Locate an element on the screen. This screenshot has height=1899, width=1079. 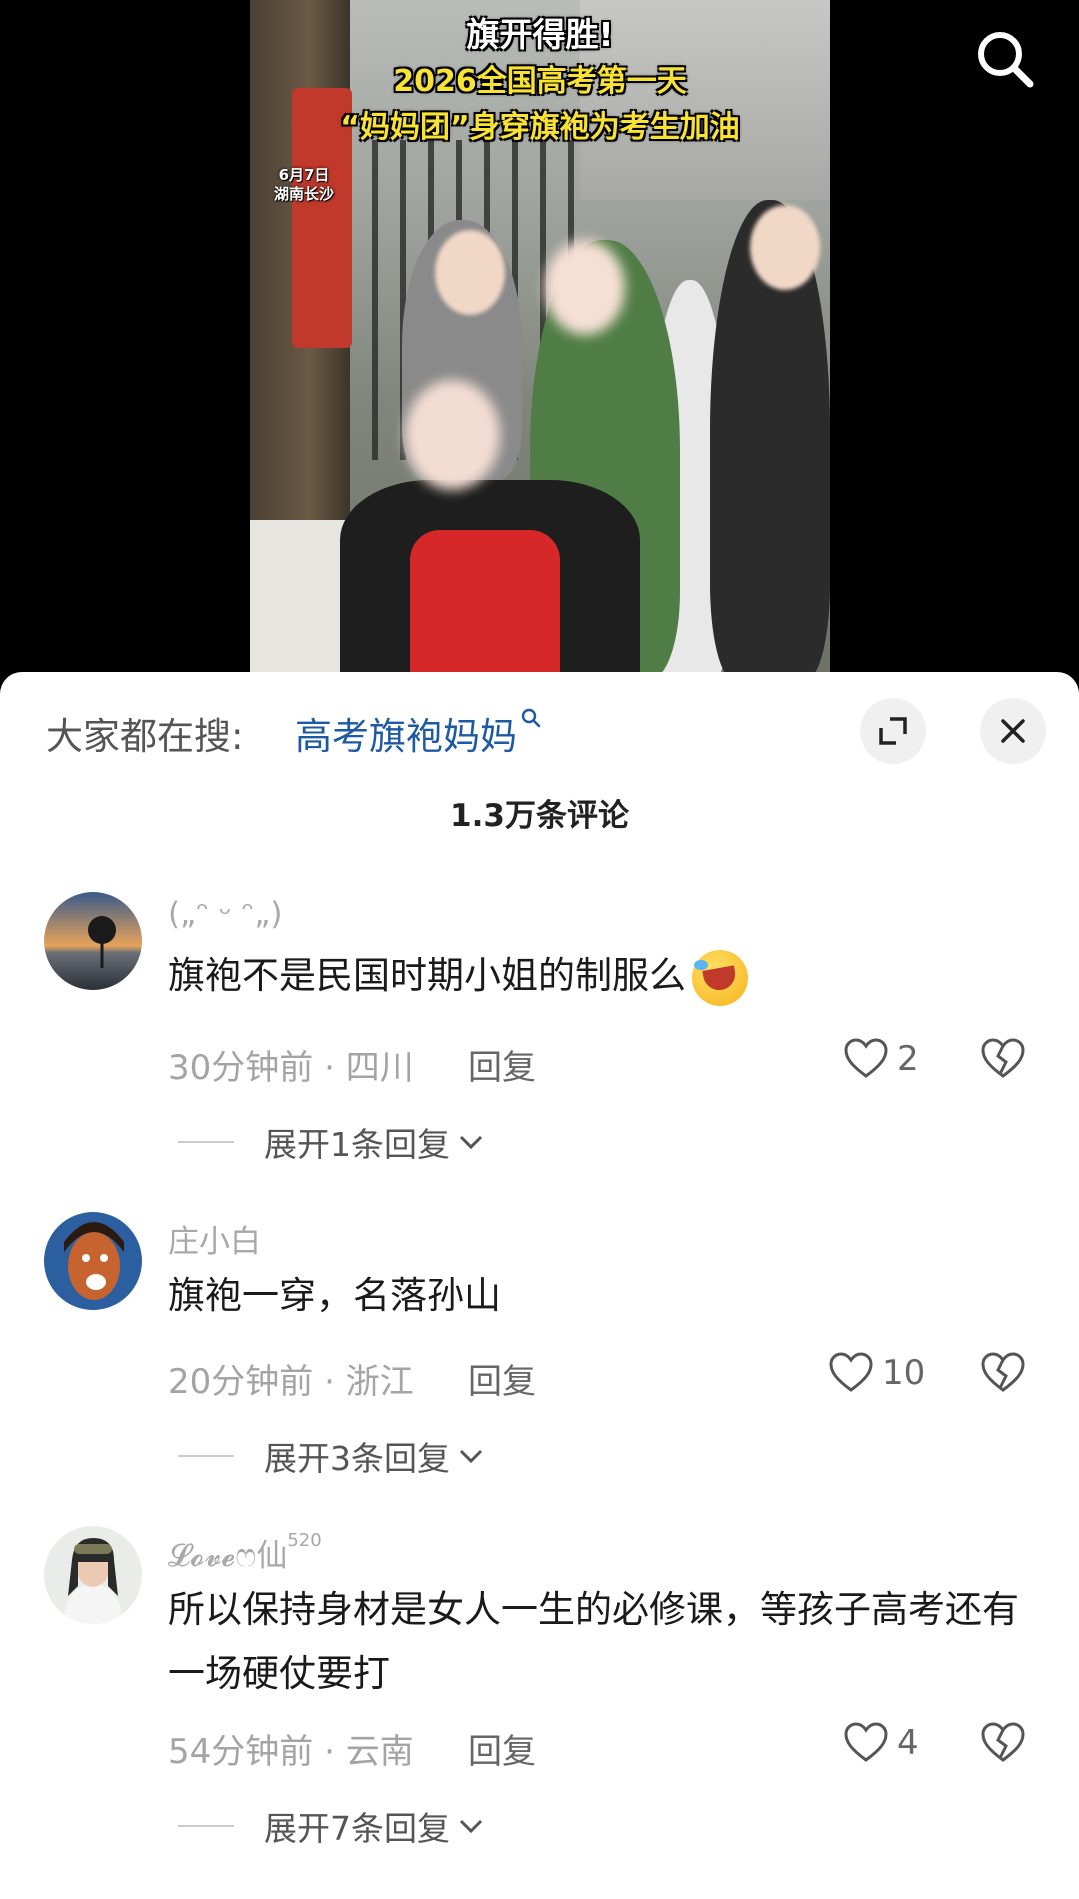
video-title-line-3: “妈妈团”身穿旗袍为考生加油 is located at coordinates (540, 127).